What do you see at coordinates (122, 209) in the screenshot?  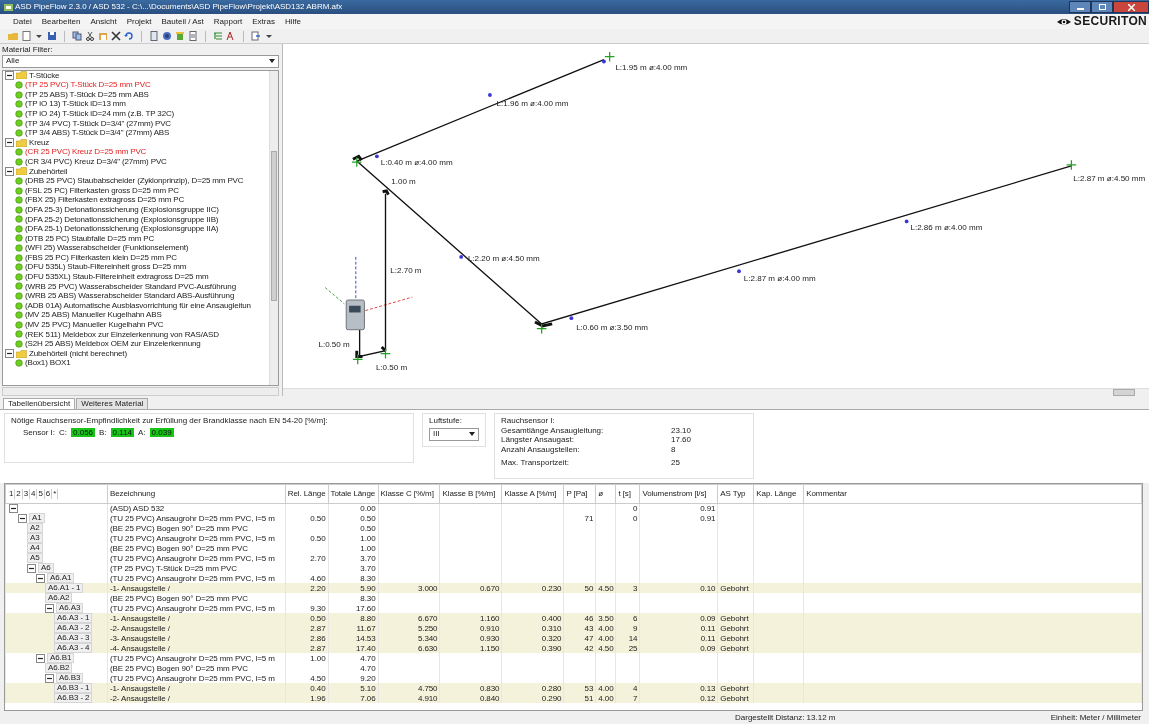 I see `tree-item-label: (DFA 25-3) Detonationssicherung (Explosionsgruppe IIC)` at bounding box center [122, 209].